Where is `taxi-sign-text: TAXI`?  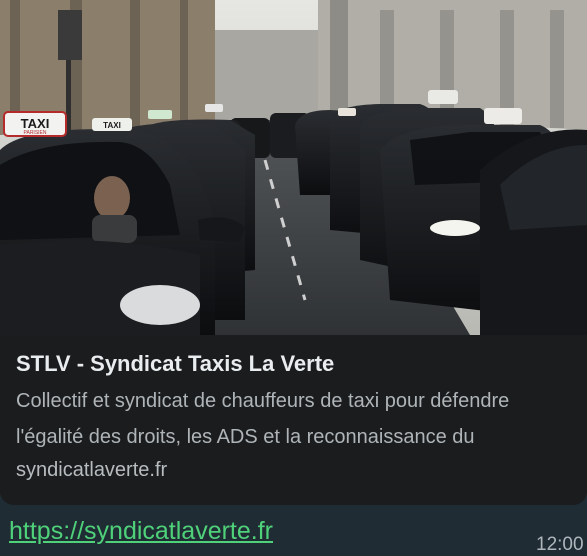 taxi-sign-text: TAXI is located at coordinates (35, 123).